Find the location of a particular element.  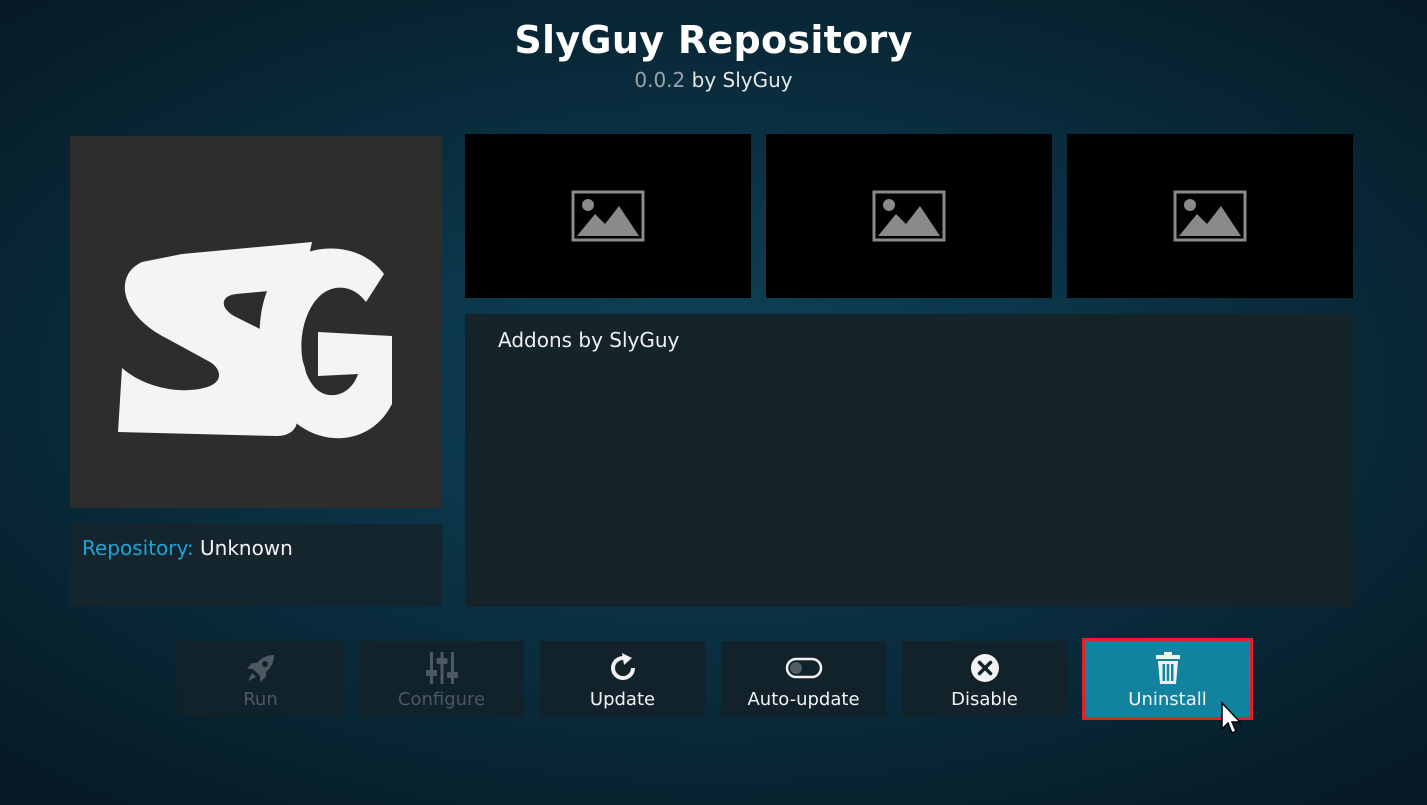

disable-label: Disable is located at coordinates (984, 699).